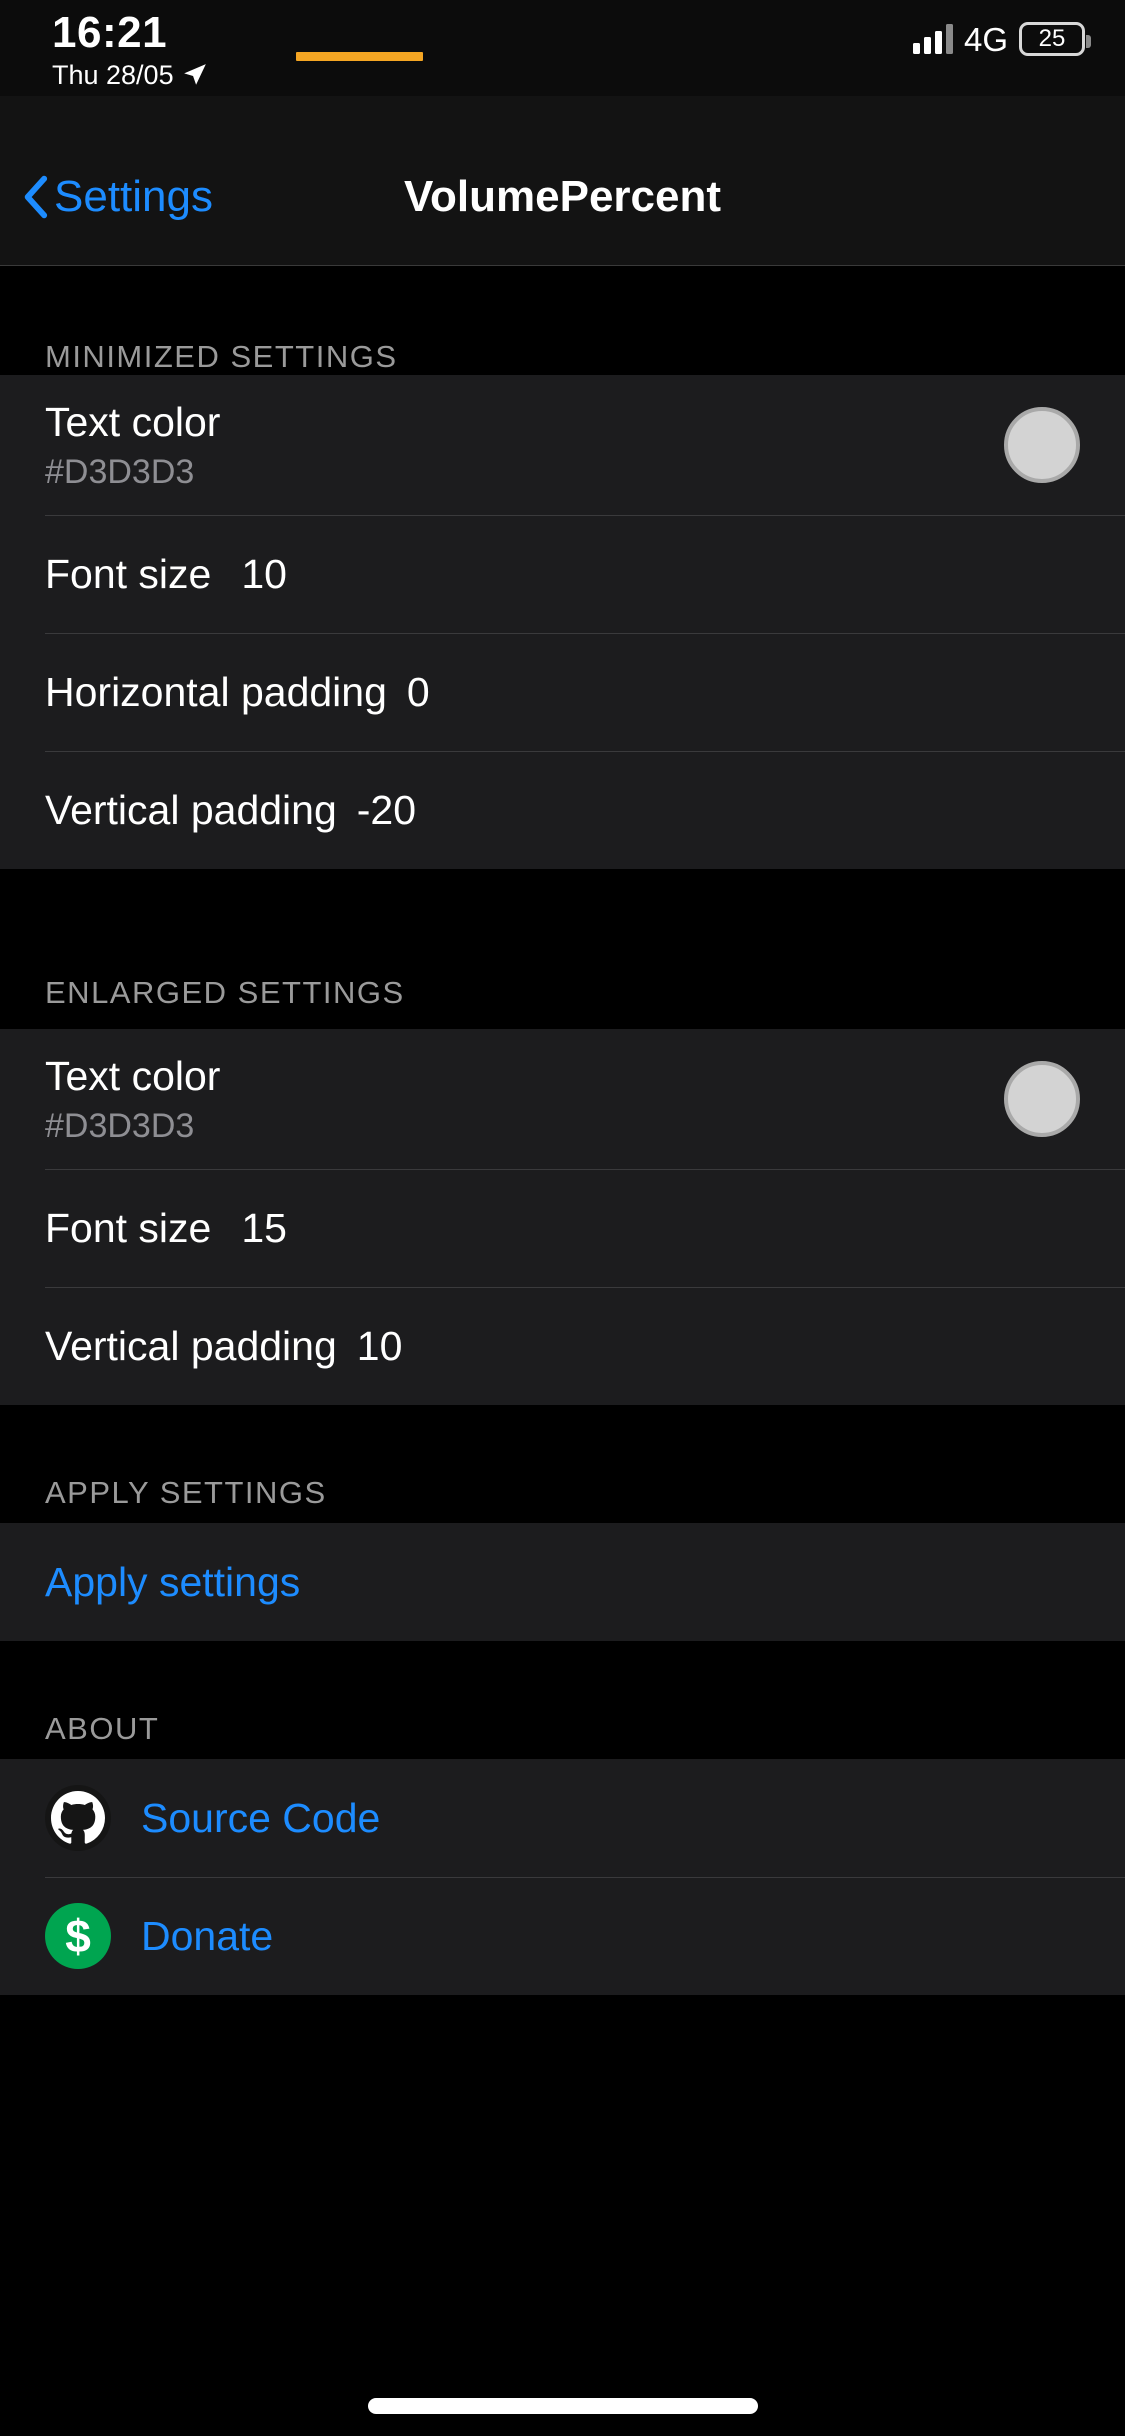  What do you see at coordinates (562, 48) in the screenshot?
I see `status-bar: 16:21 Thu 28/05 4G 25` at bounding box center [562, 48].